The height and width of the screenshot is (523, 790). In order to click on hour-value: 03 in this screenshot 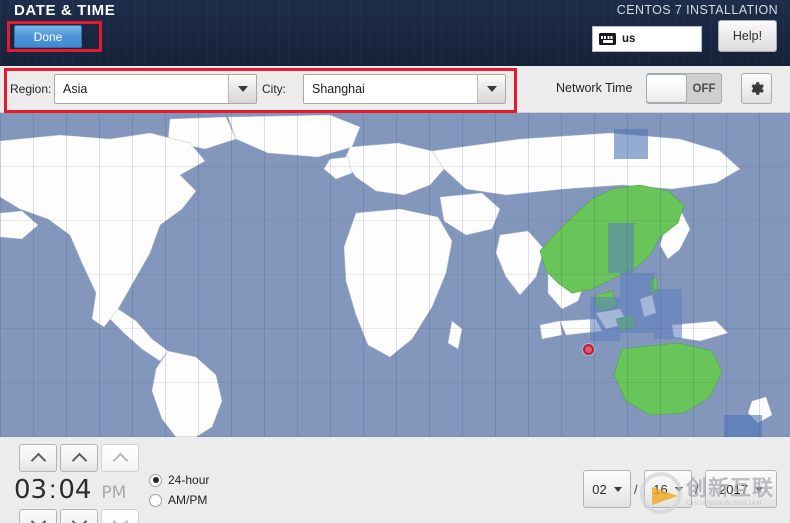, I will do `click(30, 490)`.